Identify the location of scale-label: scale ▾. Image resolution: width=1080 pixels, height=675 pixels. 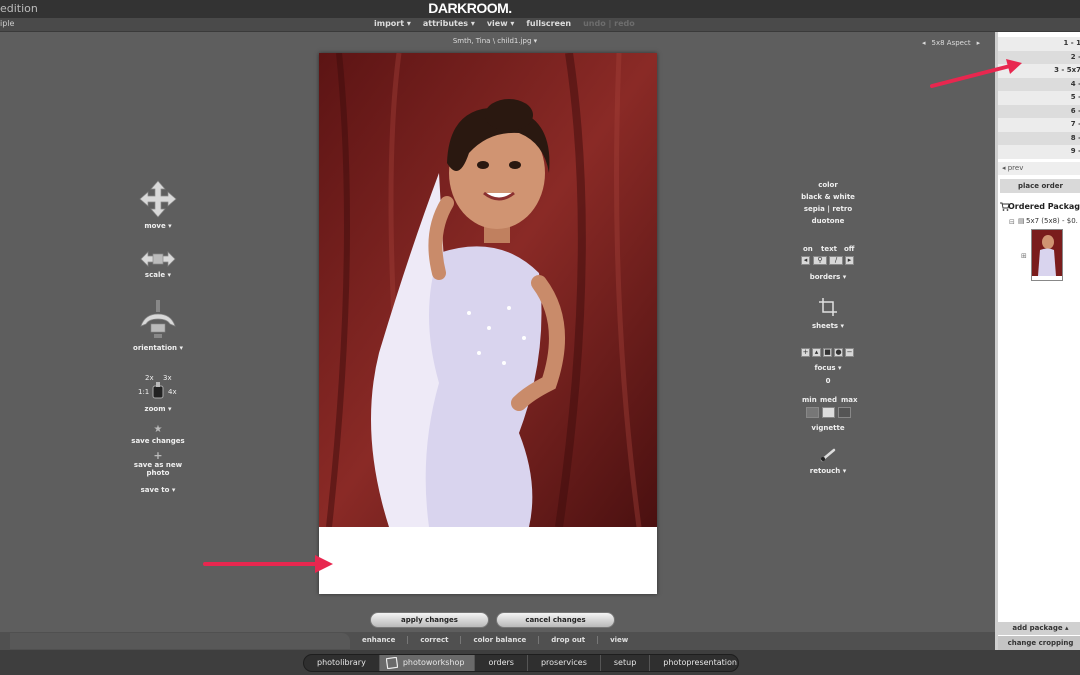
(158, 275).